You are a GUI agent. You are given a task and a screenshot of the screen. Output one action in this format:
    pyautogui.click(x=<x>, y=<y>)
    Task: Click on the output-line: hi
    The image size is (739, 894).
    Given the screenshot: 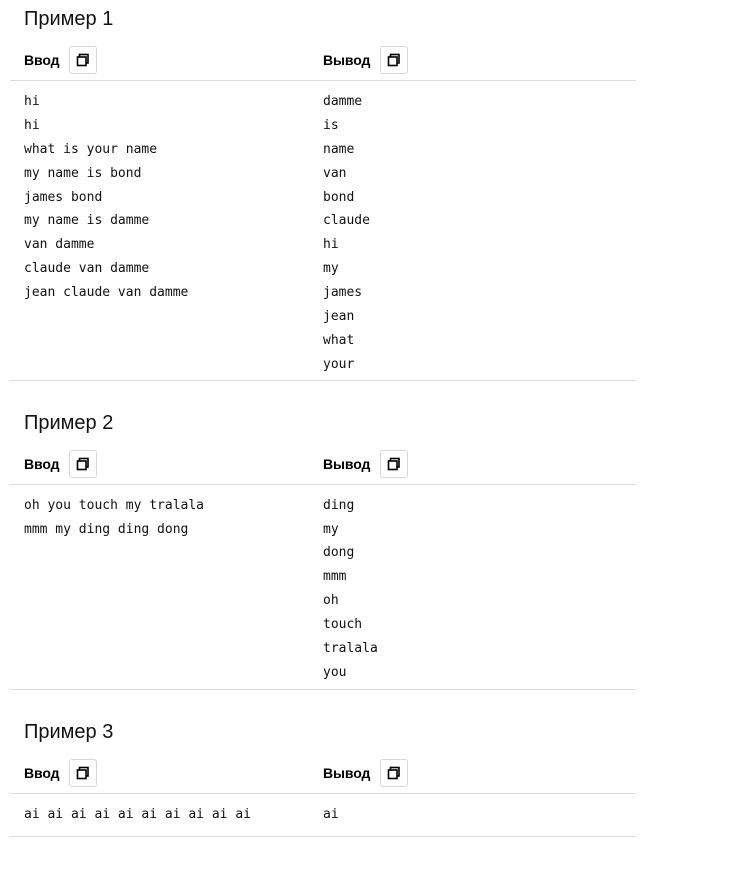 What is the action you would take?
    pyautogui.click(x=331, y=245)
    